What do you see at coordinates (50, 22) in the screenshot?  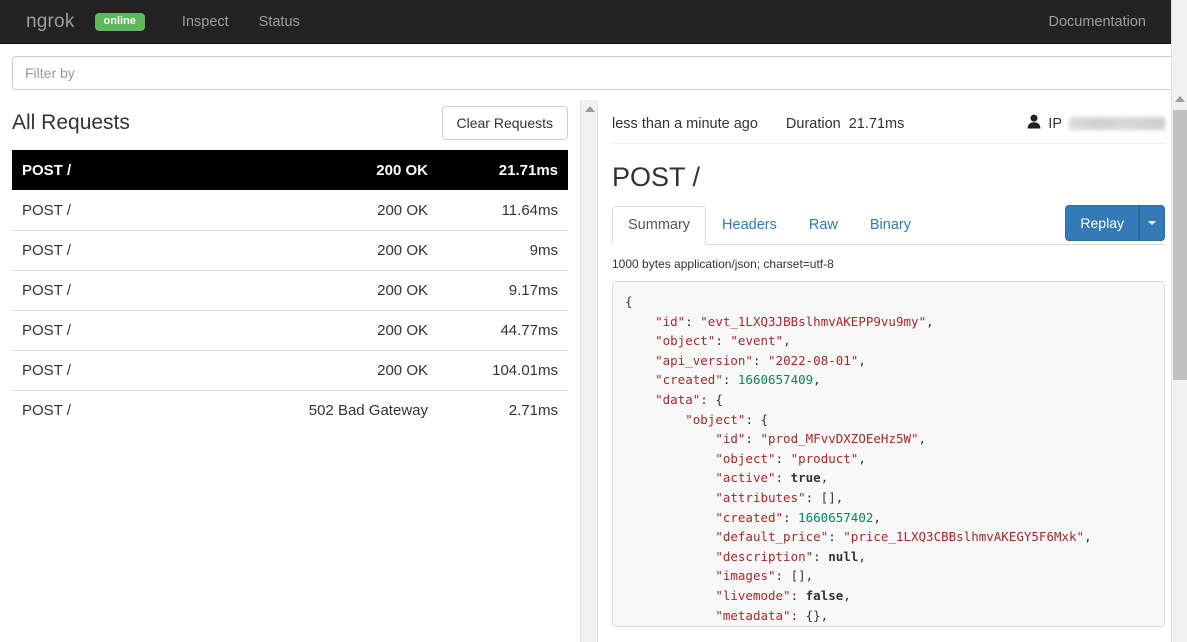 I see `brand-logo: ngrok` at bounding box center [50, 22].